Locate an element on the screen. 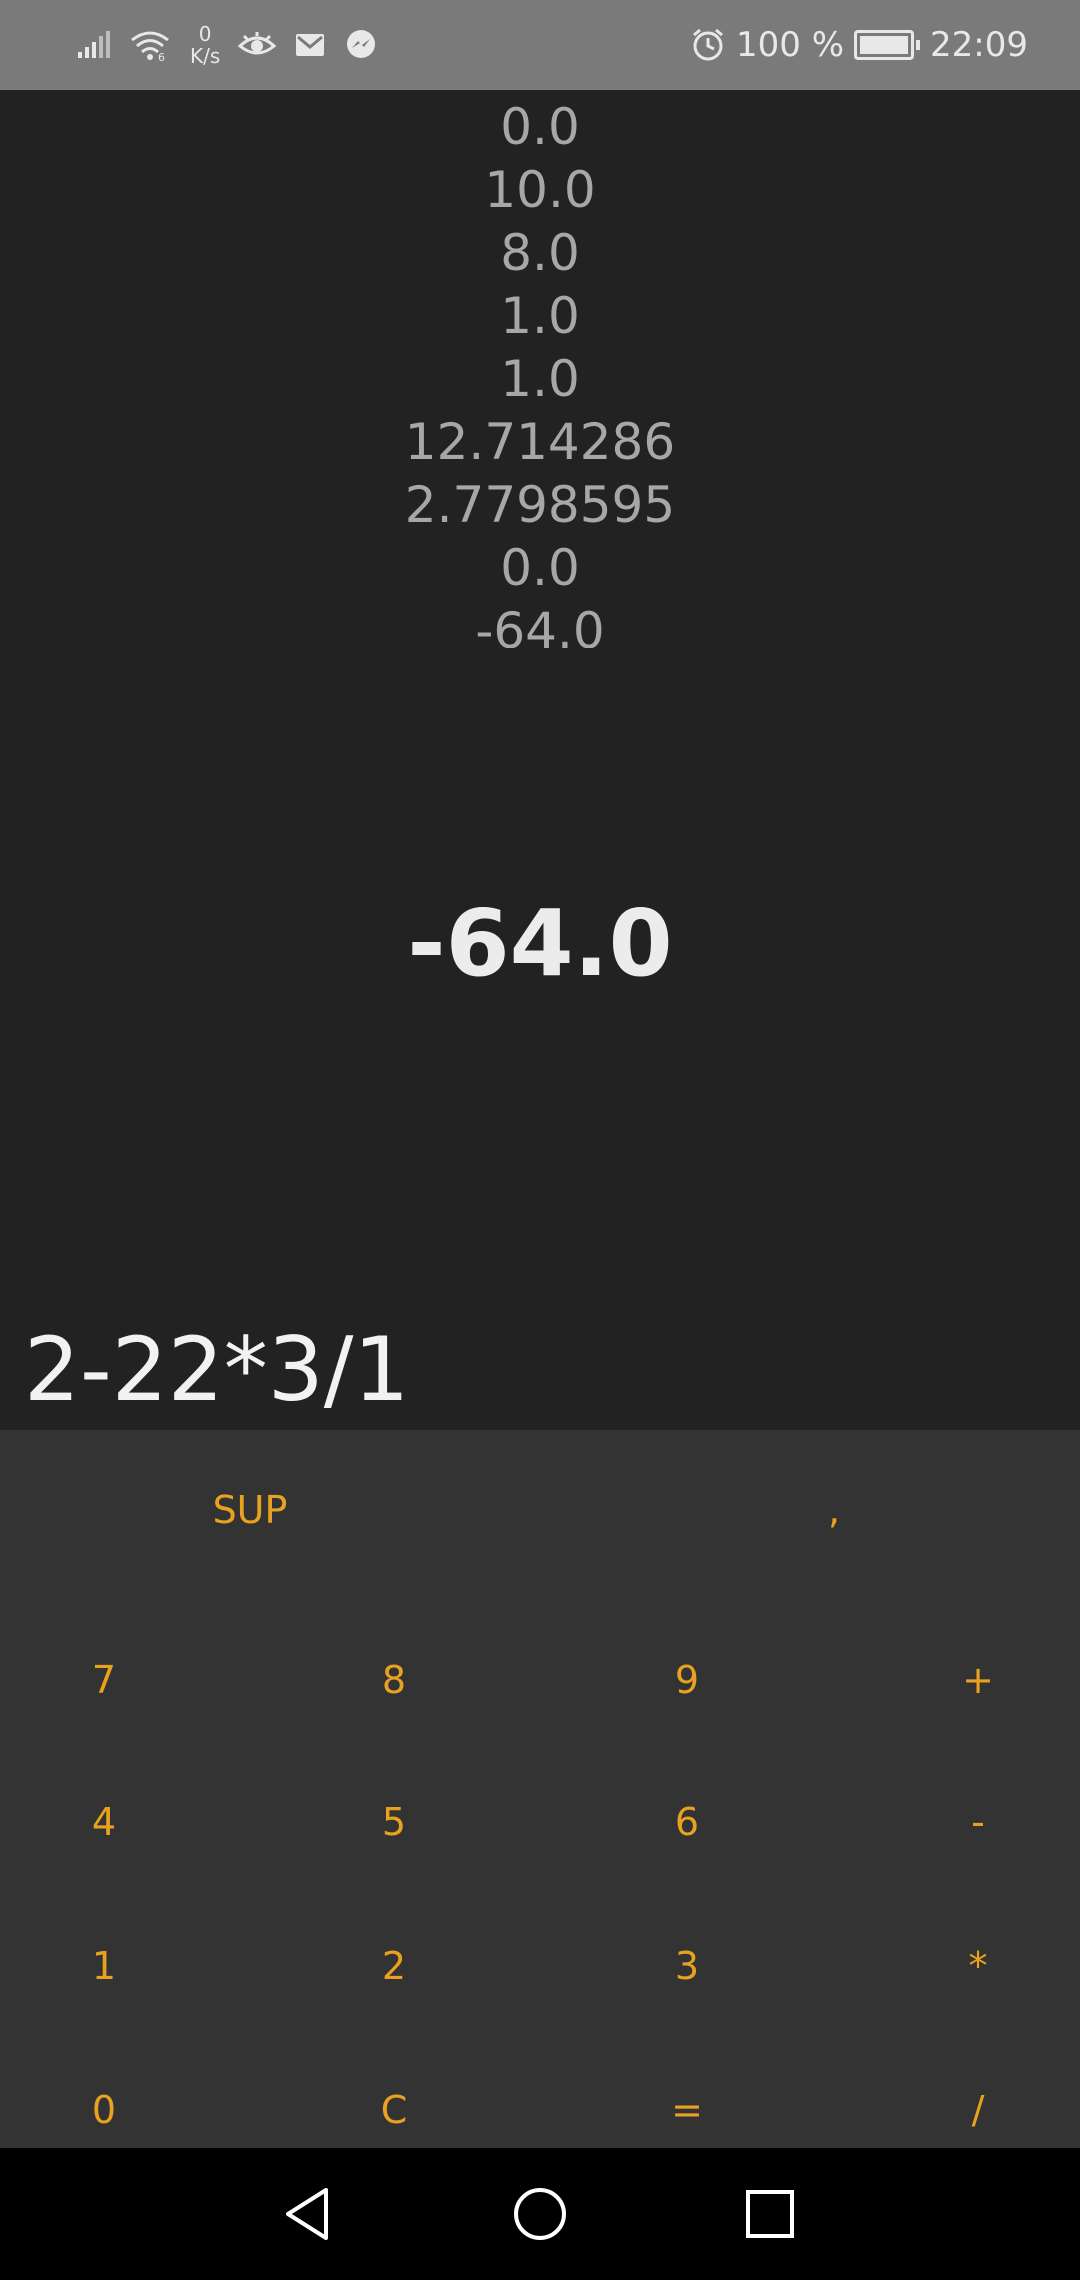 The width and height of the screenshot is (1080, 2280). battery-icon is located at coordinates (887, 45).